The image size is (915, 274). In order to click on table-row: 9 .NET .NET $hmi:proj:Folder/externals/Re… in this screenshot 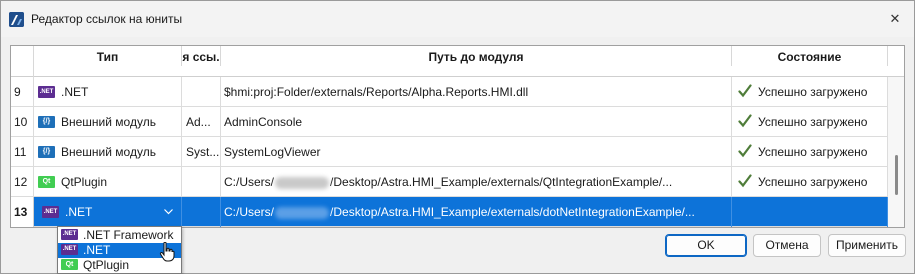, I will do `click(449, 92)`.